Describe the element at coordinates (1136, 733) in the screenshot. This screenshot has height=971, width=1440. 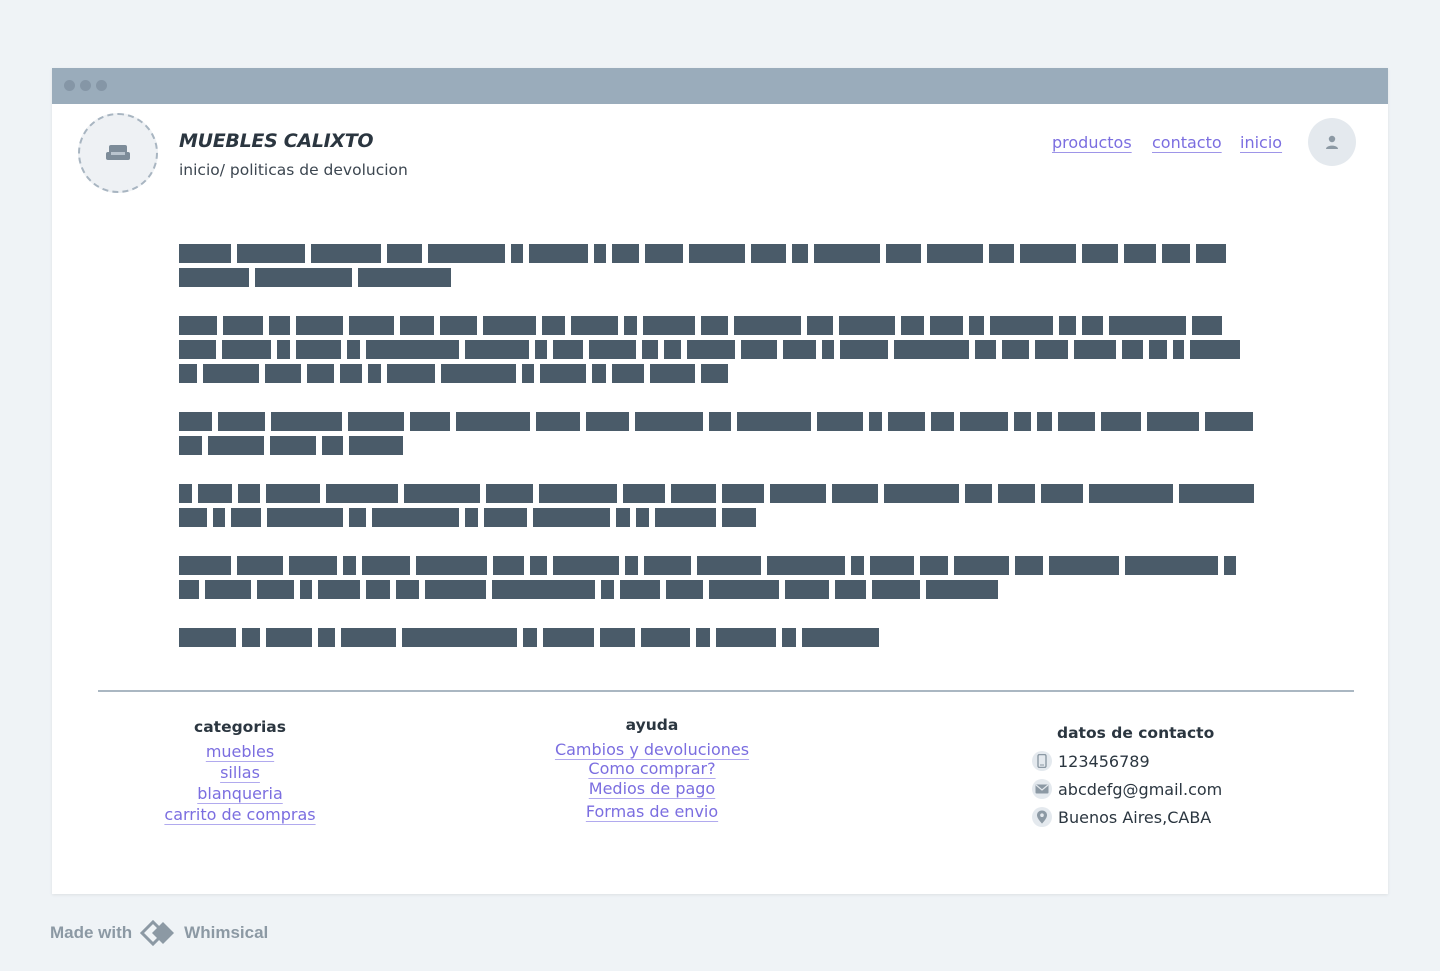
I see `footer-title: datos de contacto` at that location.